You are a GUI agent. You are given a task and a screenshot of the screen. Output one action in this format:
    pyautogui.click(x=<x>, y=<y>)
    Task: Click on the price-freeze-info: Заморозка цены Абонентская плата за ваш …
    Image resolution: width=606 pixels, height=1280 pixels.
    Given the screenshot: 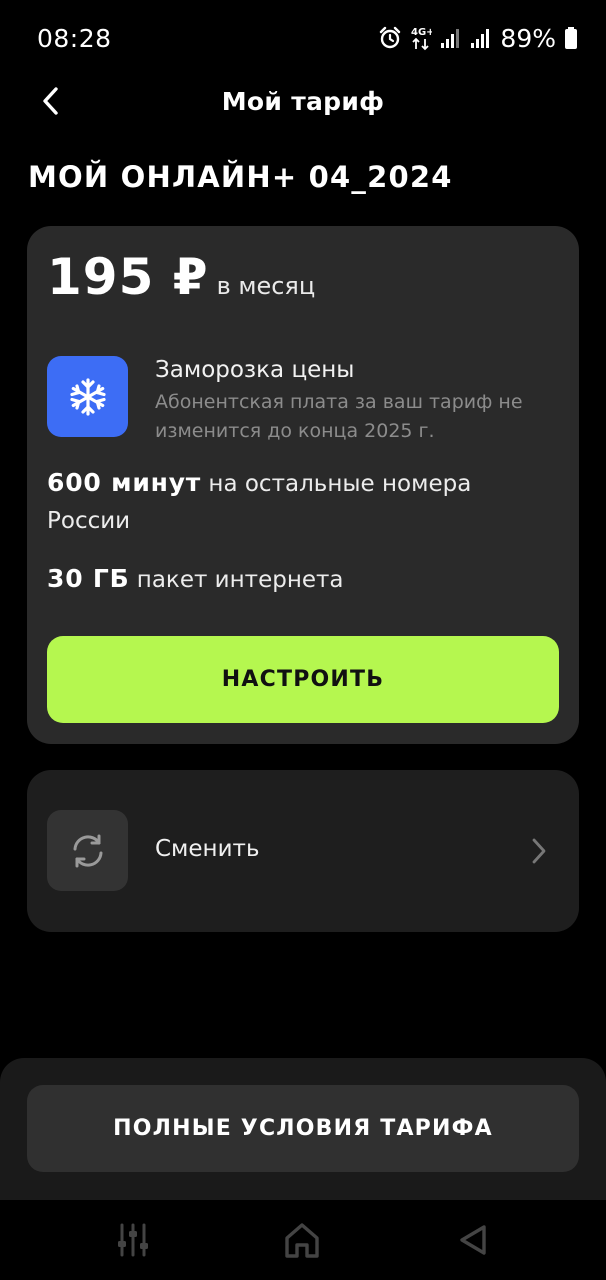 What is the action you would take?
    pyautogui.click(x=303, y=401)
    